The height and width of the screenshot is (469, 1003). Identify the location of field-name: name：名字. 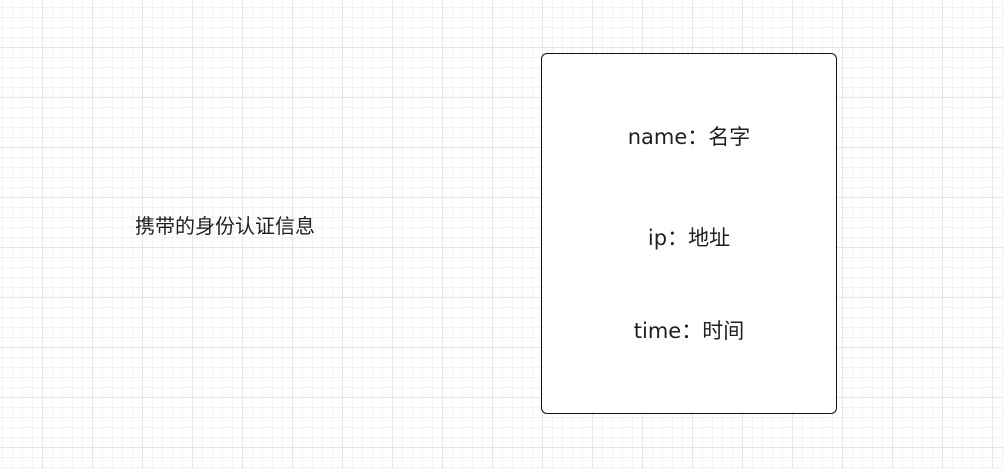
(689, 137).